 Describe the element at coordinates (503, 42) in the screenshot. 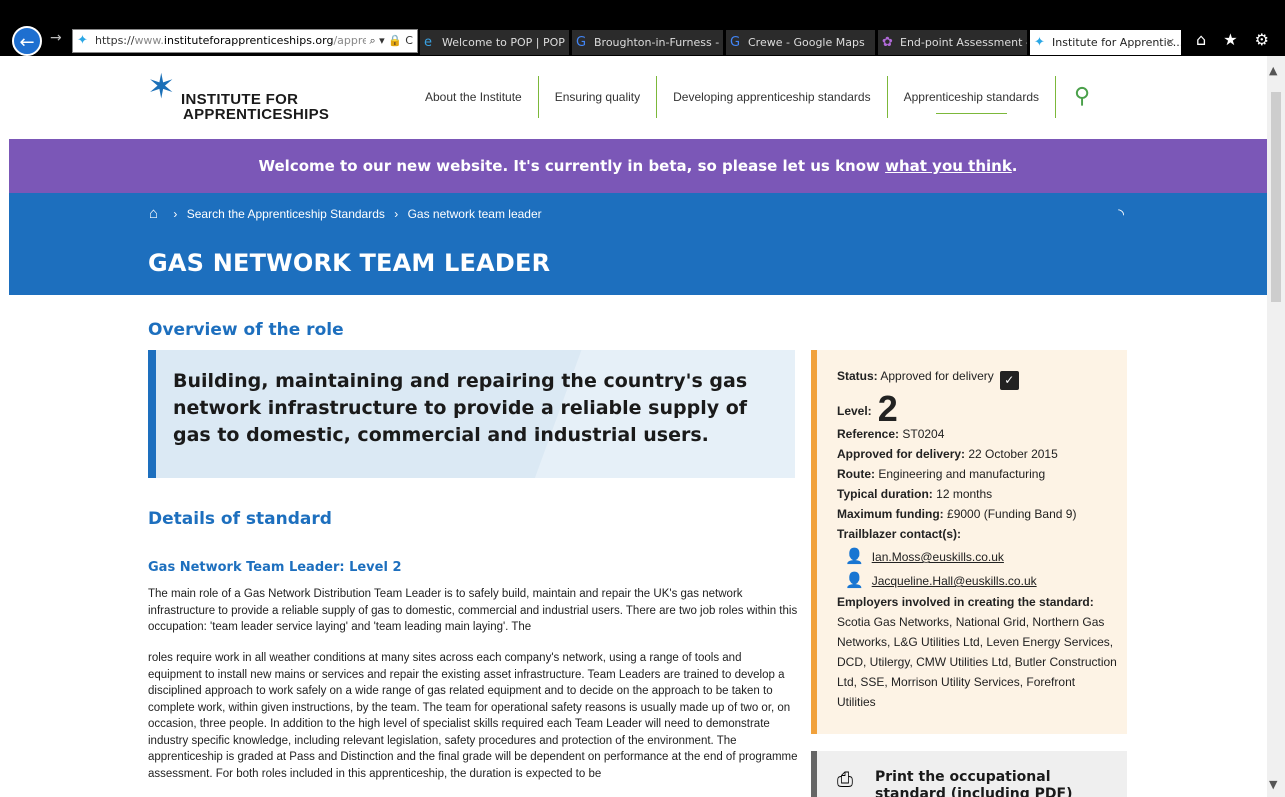

I see `tab-label: Welcome to POP | POP` at that location.